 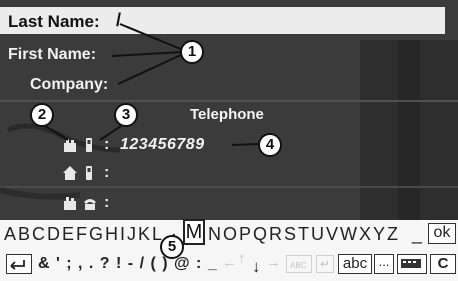 What do you see at coordinates (42, 115) in the screenshot?
I see `callout-2: 2` at bounding box center [42, 115].